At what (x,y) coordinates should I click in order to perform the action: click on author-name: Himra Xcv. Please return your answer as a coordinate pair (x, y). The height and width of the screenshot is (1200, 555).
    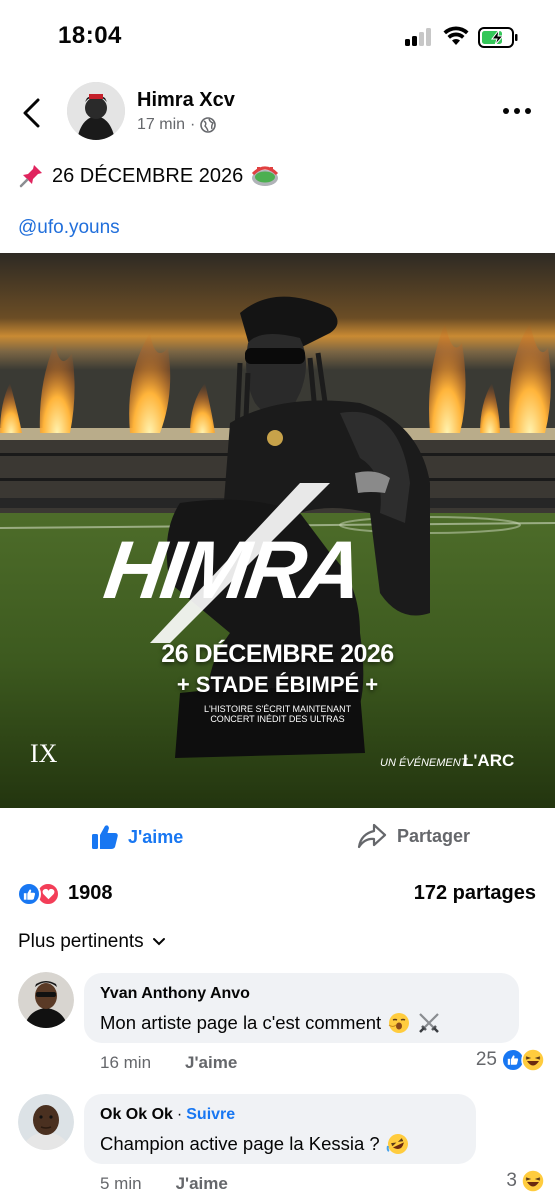
    Looking at the image, I should click on (186, 100).